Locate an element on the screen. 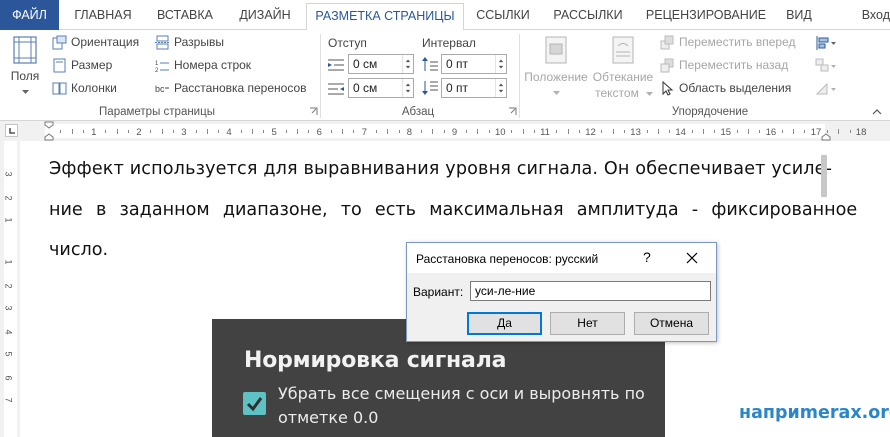 The height and width of the screenshot is (437, 890). tab-design: ДИЗАЙН is located at coordinates (265, 16).